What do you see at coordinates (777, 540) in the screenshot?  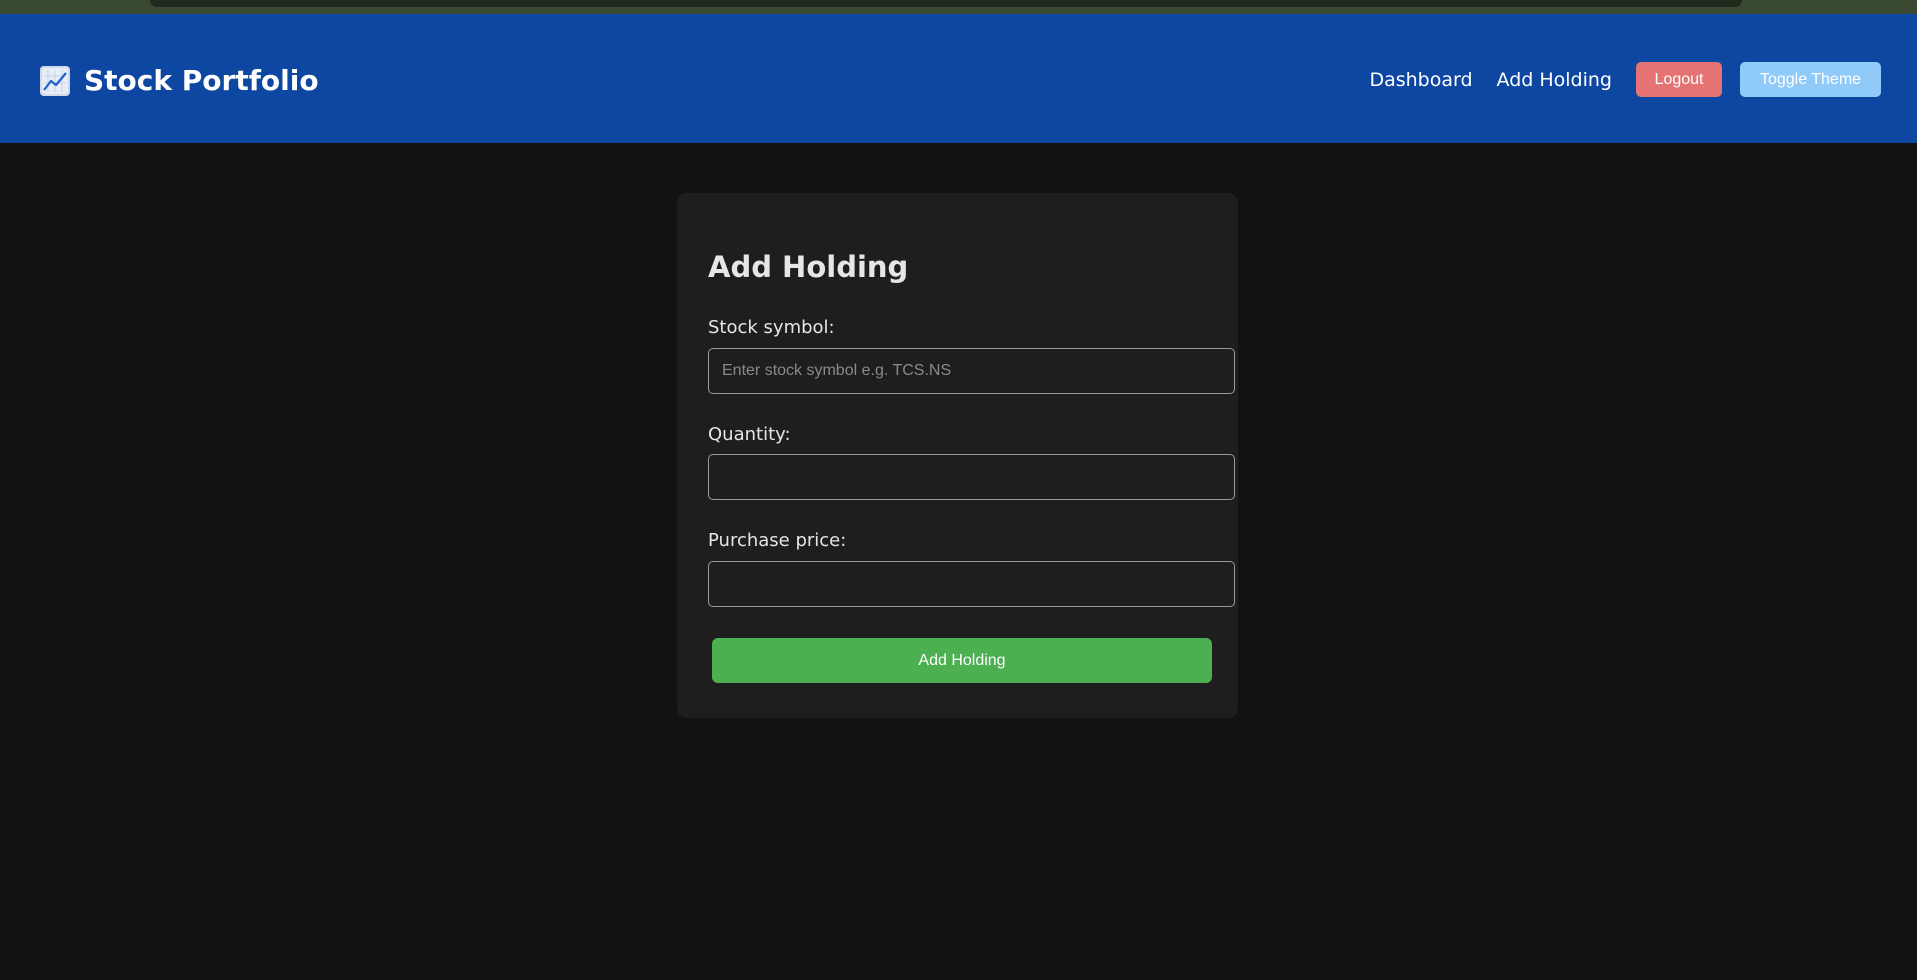 I see `purchase-price-label: Purchase price:` at bounding box center [777, 540].